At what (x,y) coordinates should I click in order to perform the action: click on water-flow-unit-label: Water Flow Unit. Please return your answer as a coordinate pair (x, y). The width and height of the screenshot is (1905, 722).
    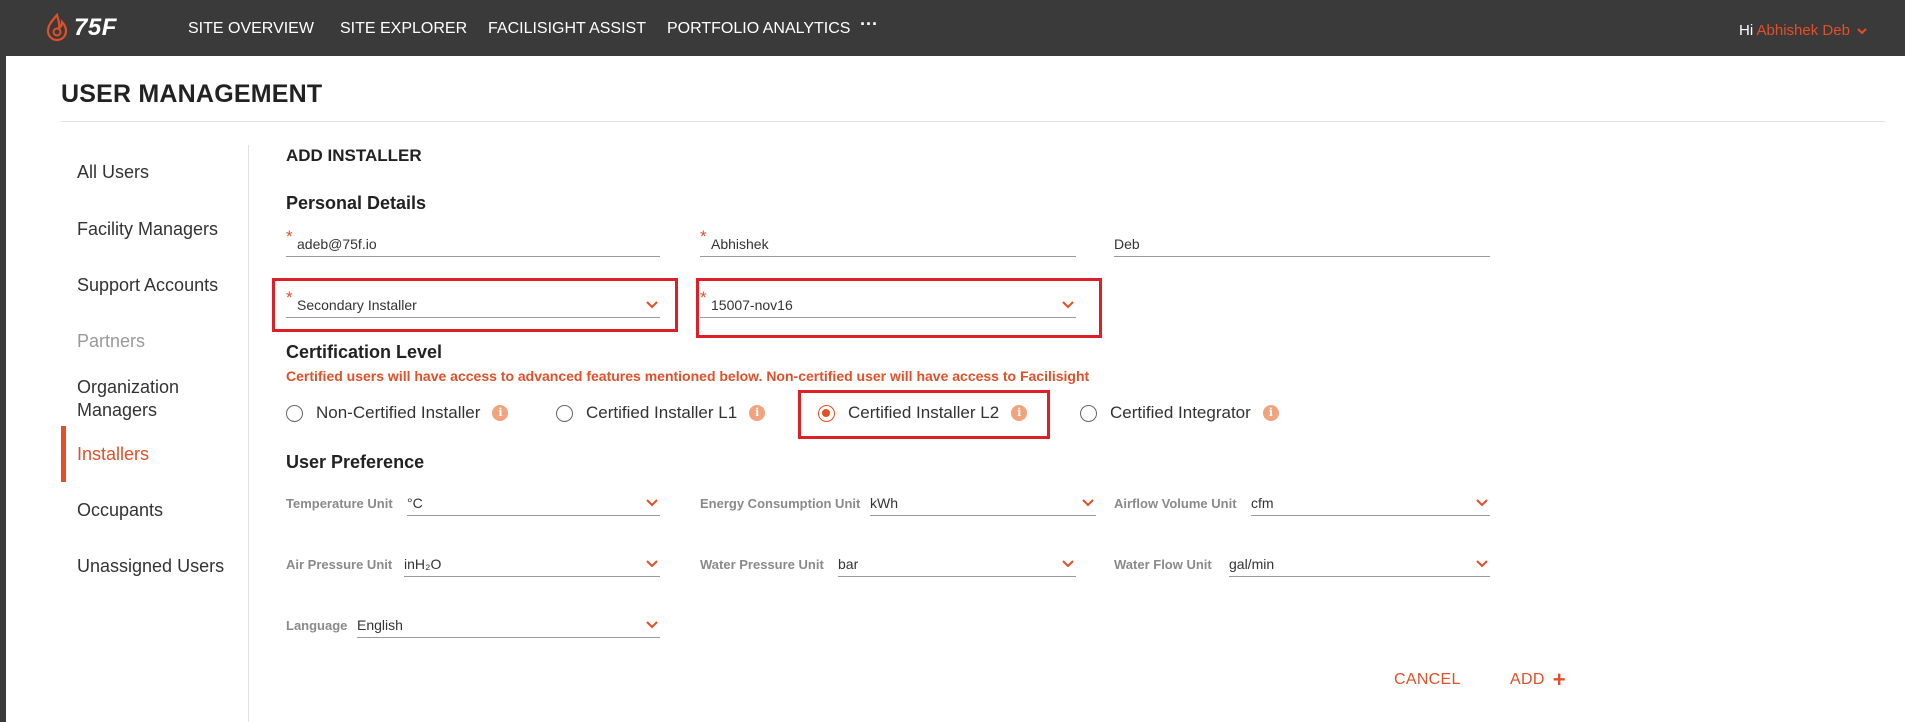
    Looking at the image, I should click on (1163, 564).